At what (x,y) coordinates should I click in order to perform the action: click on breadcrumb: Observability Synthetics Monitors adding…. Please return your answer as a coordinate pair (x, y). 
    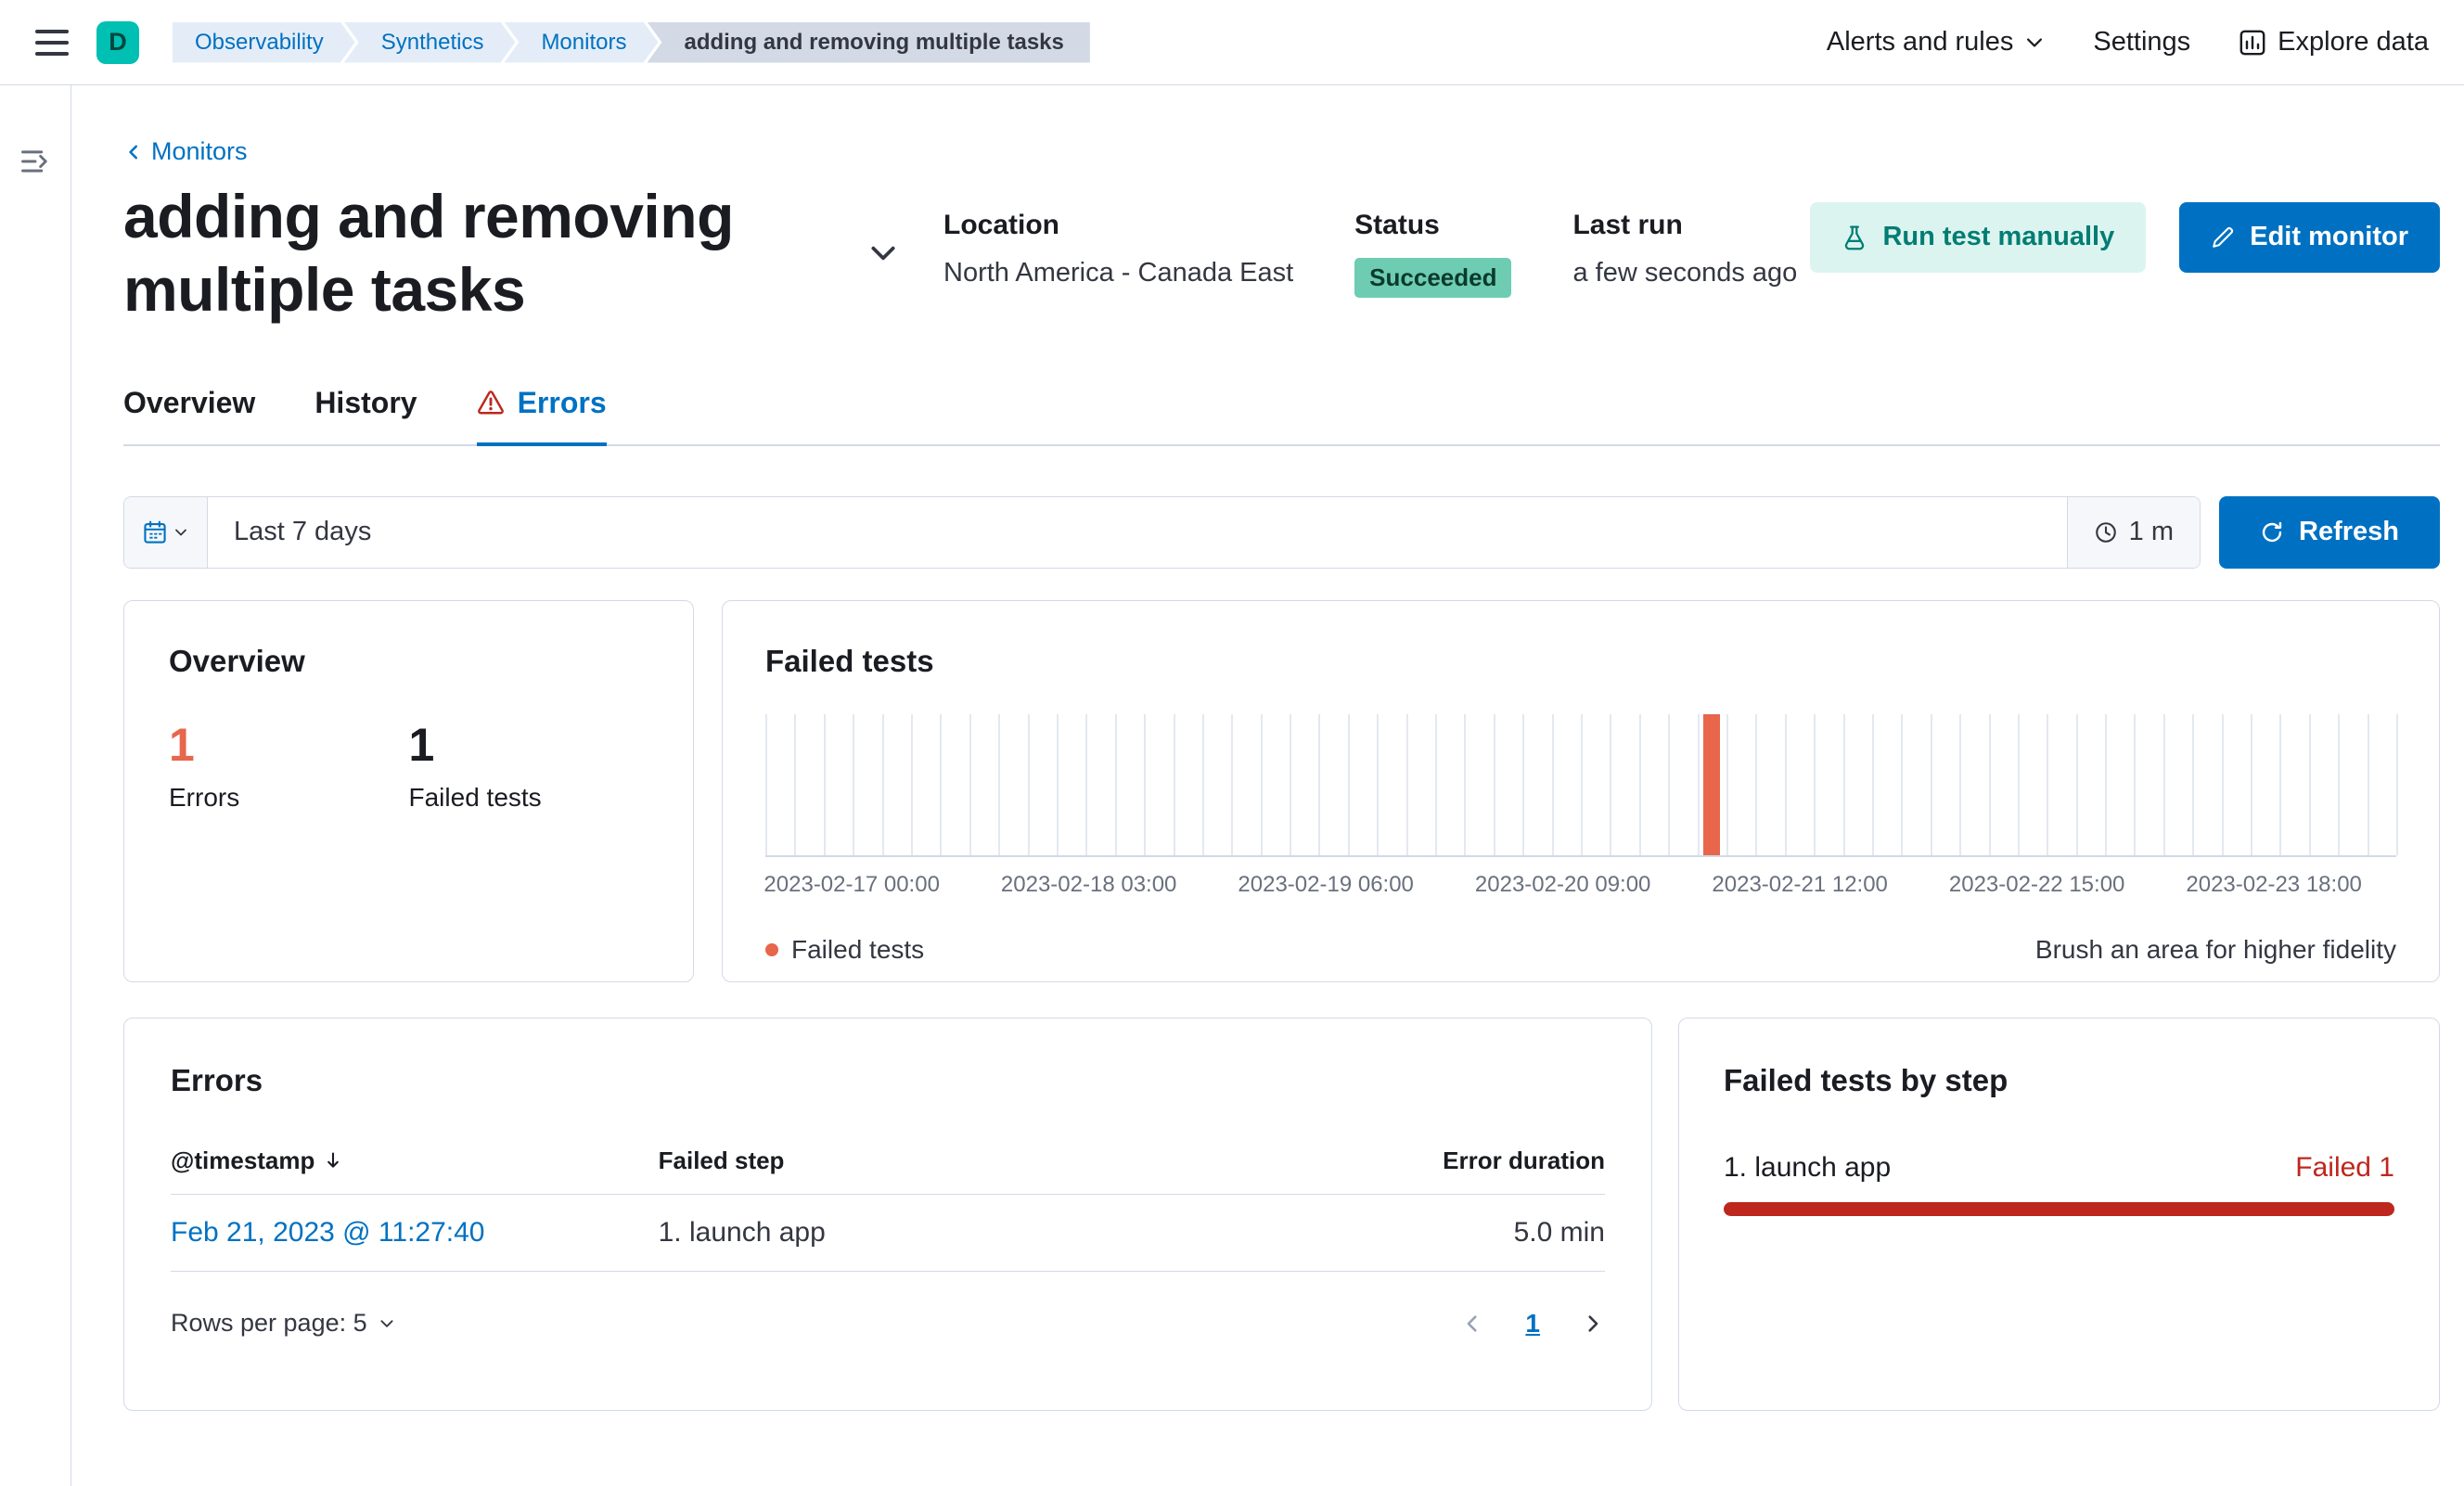
    Looking at the image, I should click on (631, 42).